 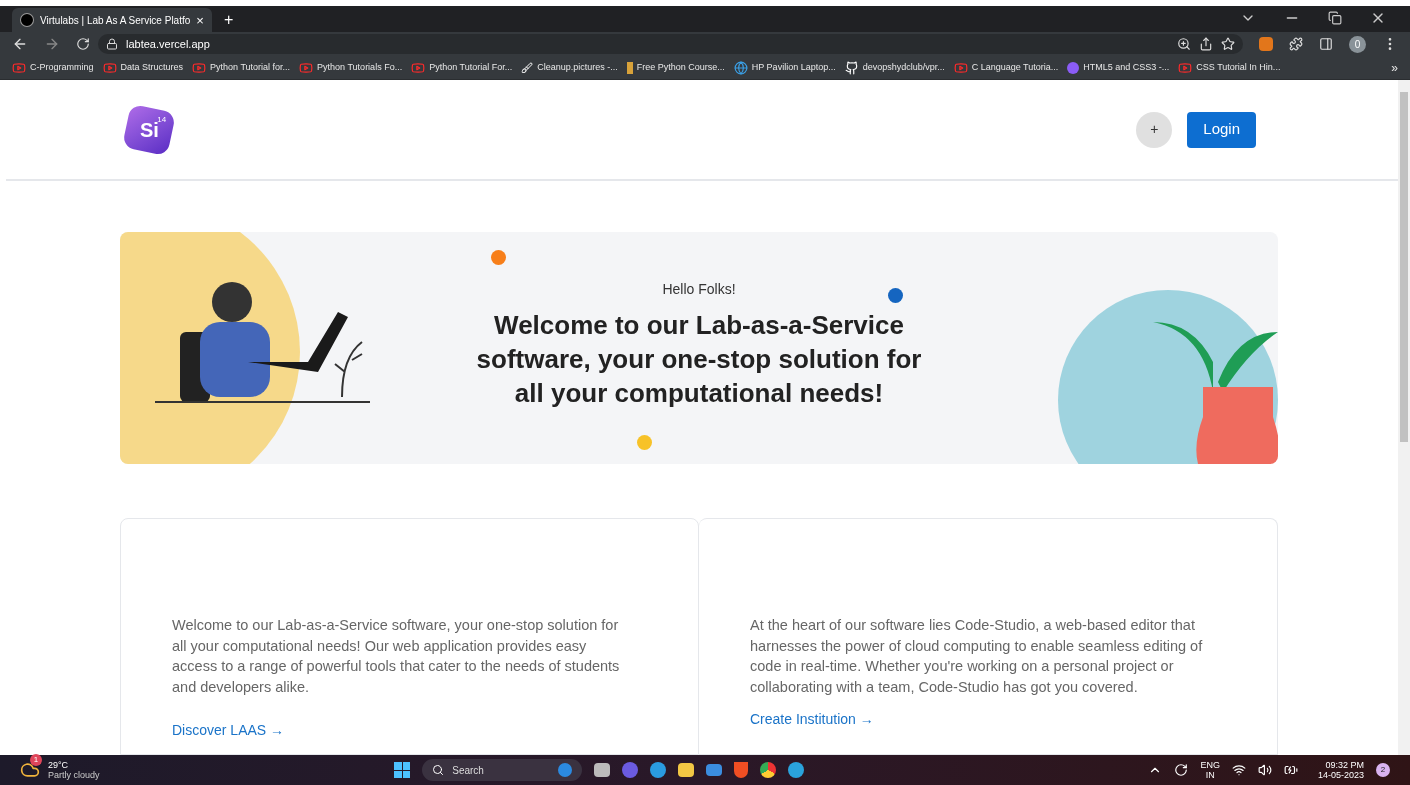 What do you see at coordinates (1394, 67) in the screenshot?
I see `more-bookmarks-button: »` at bounding box center [1394, 67].